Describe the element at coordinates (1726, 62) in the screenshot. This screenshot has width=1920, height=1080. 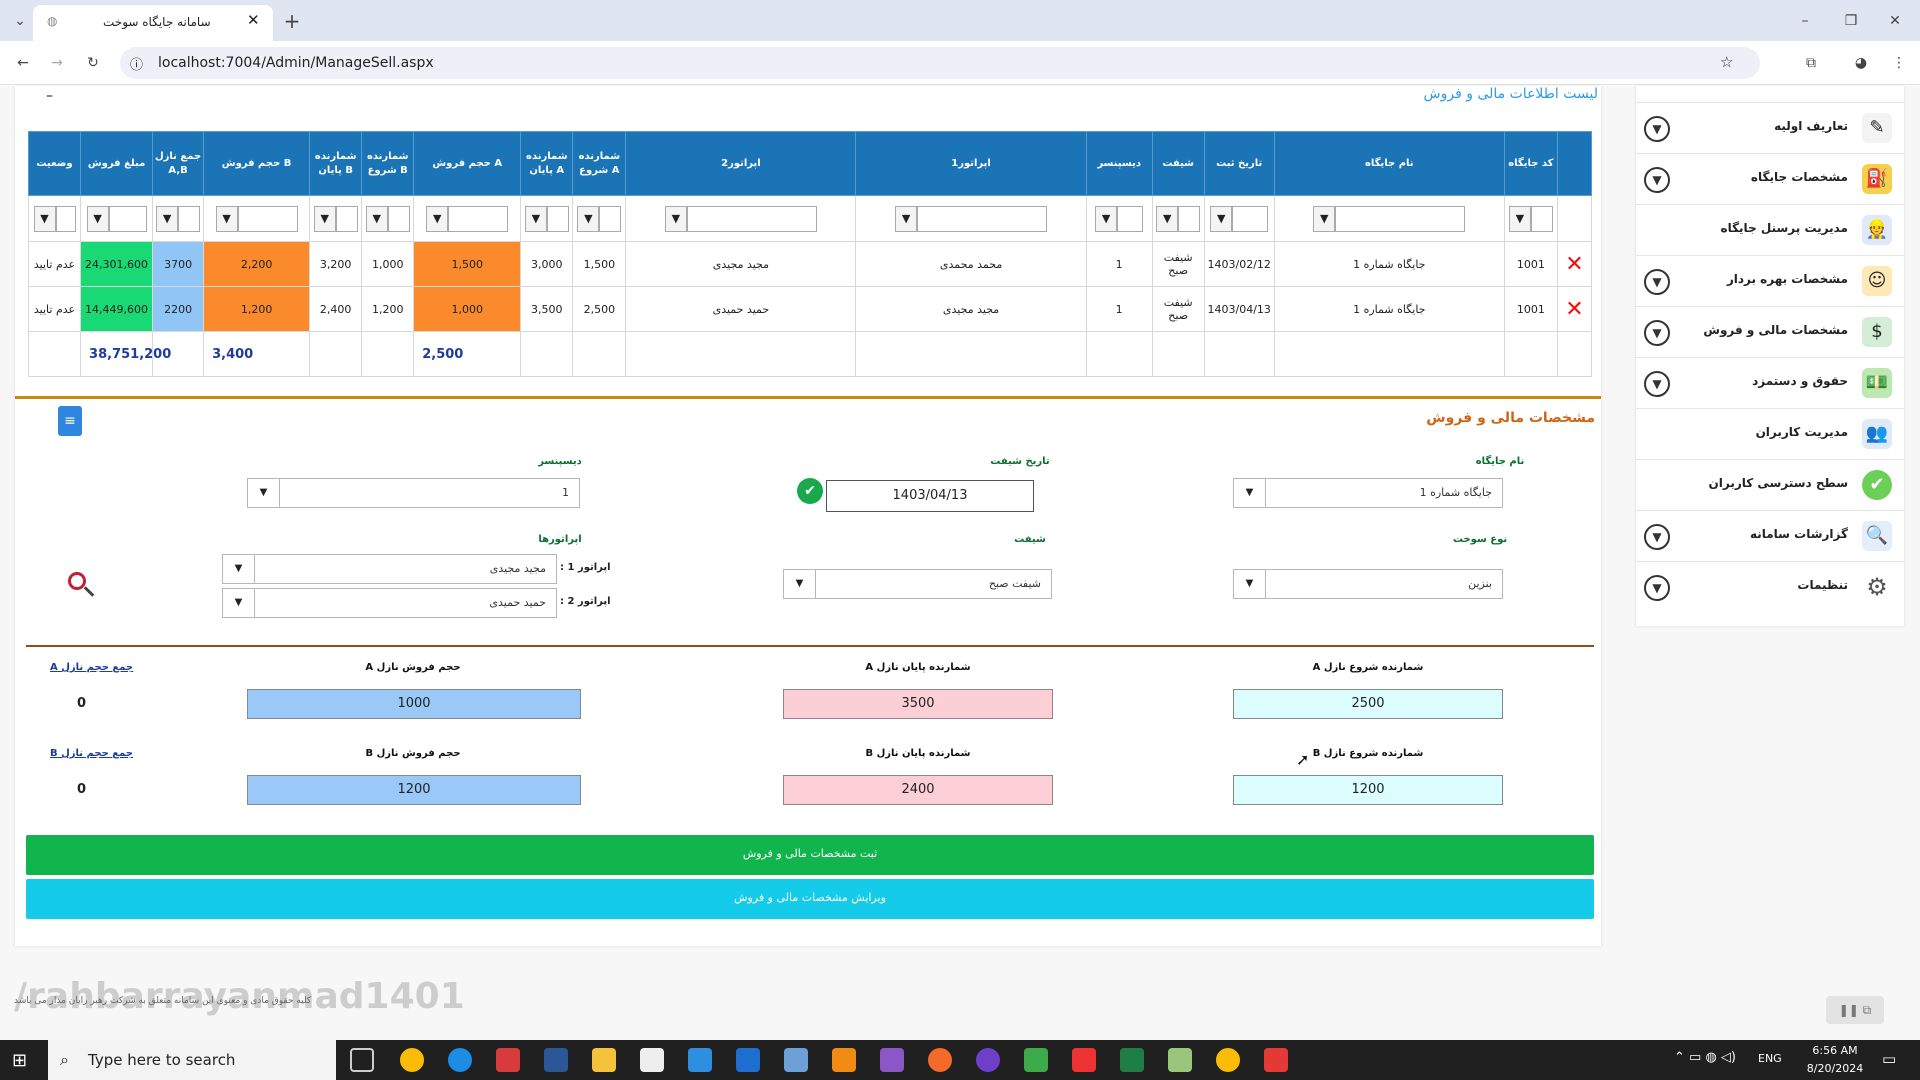
I see `bookmark-star-icon: ☆` at that location.